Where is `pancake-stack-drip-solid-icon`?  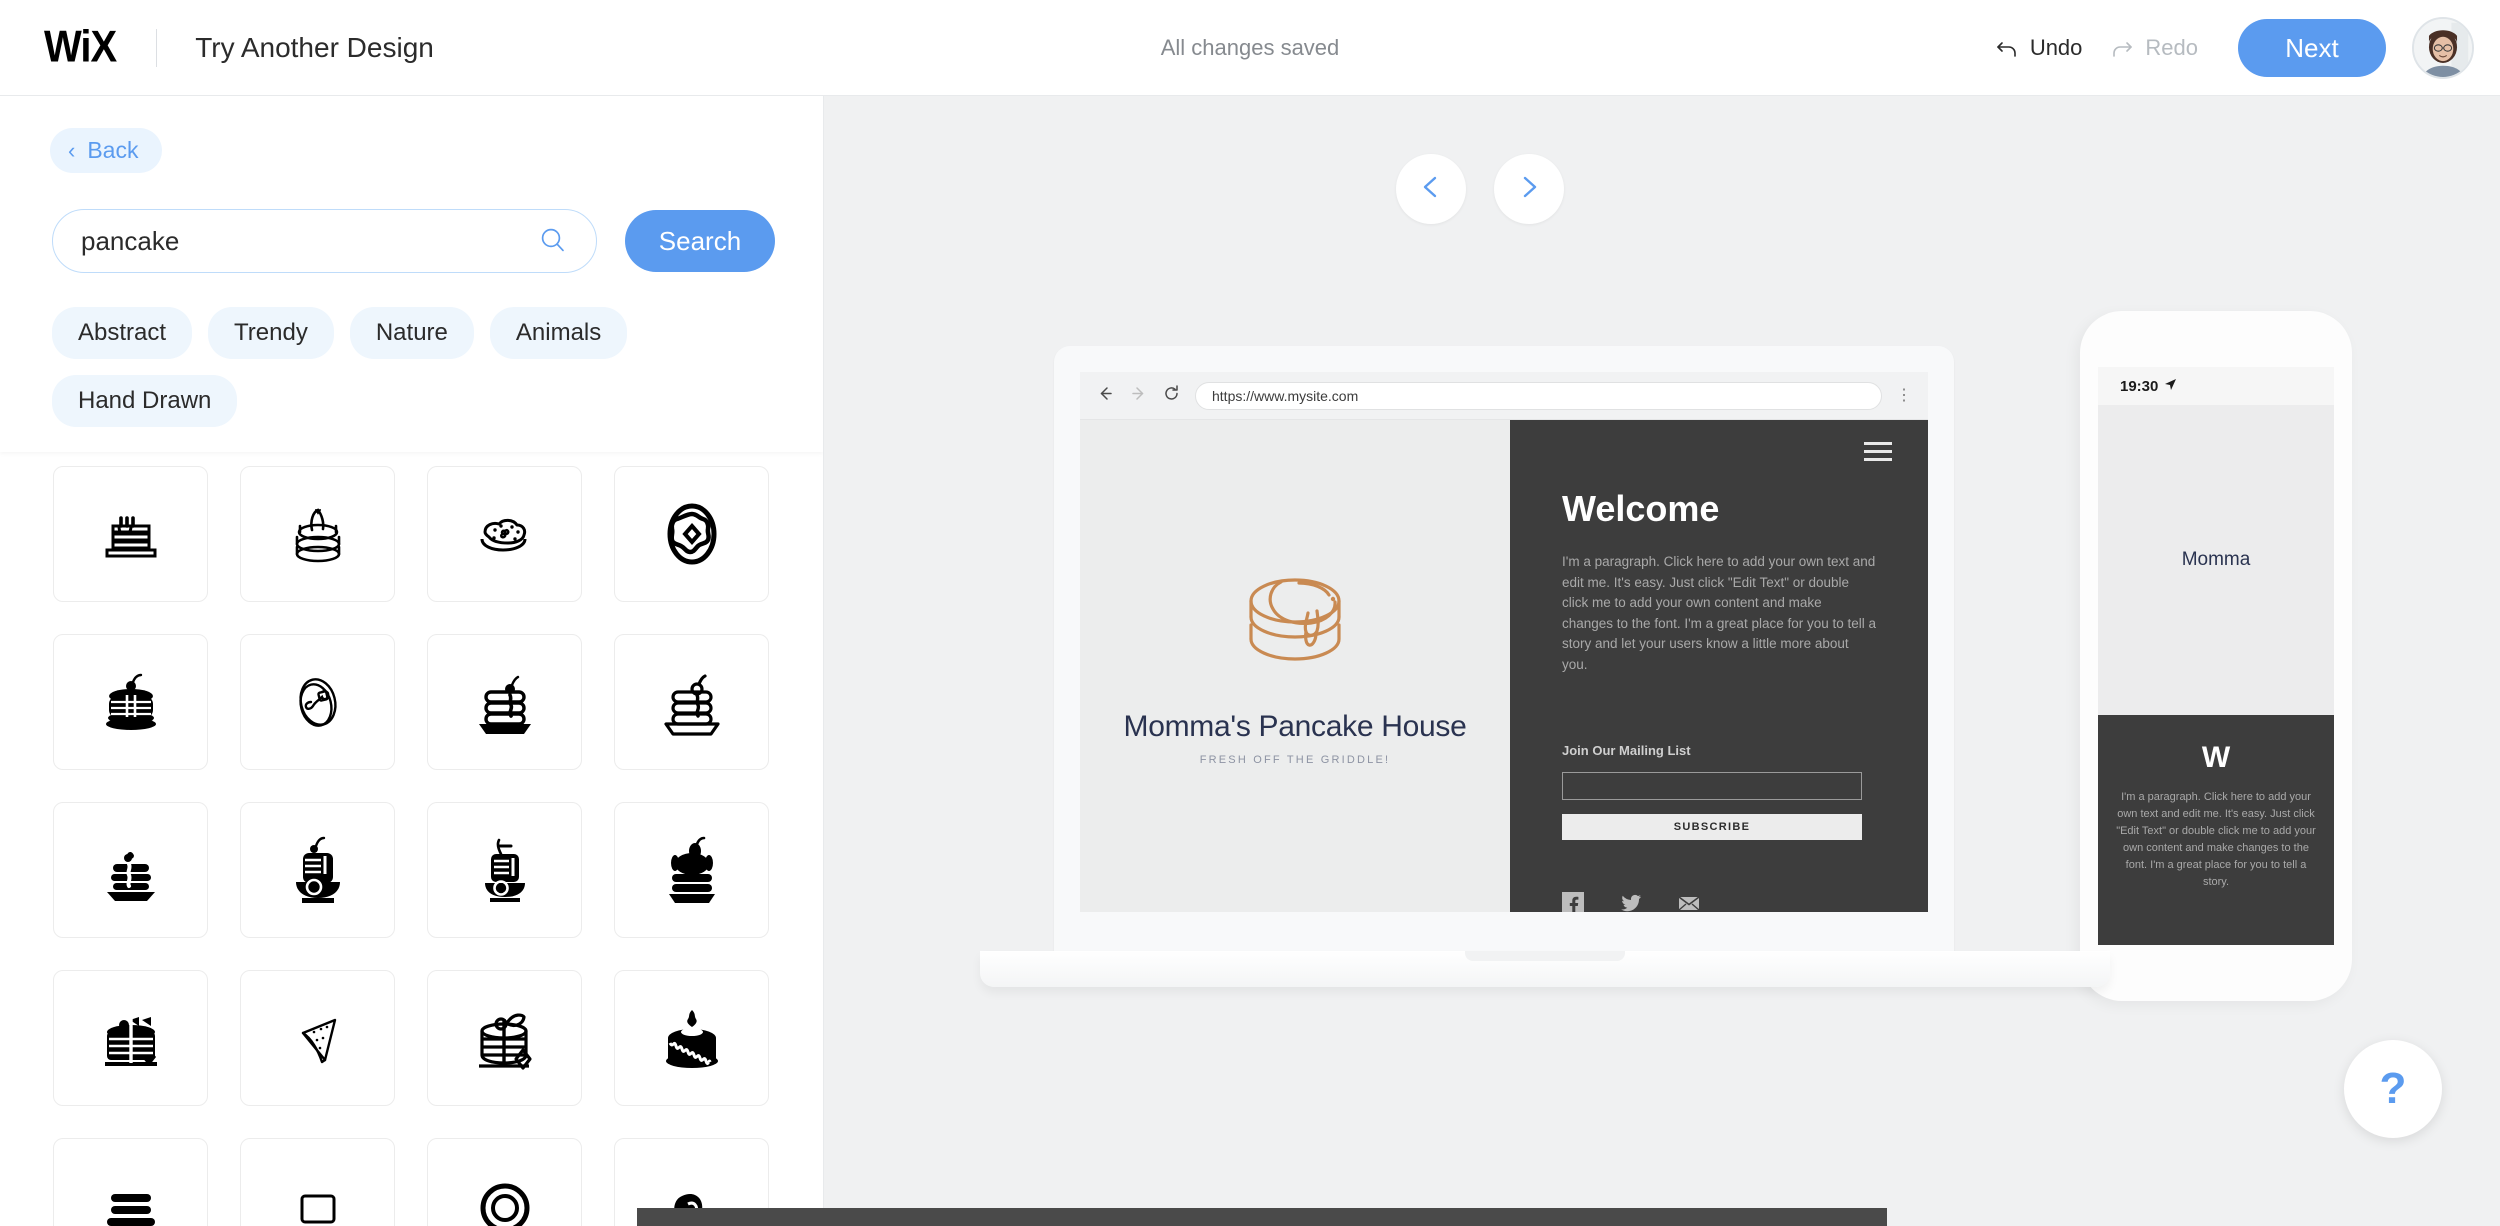 pancake-stack-drip-solid-icon is located at coordinates (130, 876).